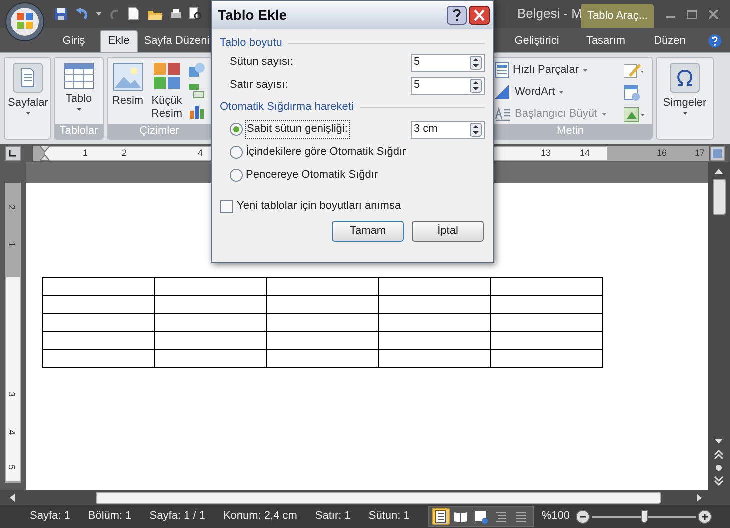 The height and width of the screenshot is (528, 730). What do you see at coordinates (167, 77) in the screenshot?
I see `clip-art-icon` at bounding box center [167, 77].